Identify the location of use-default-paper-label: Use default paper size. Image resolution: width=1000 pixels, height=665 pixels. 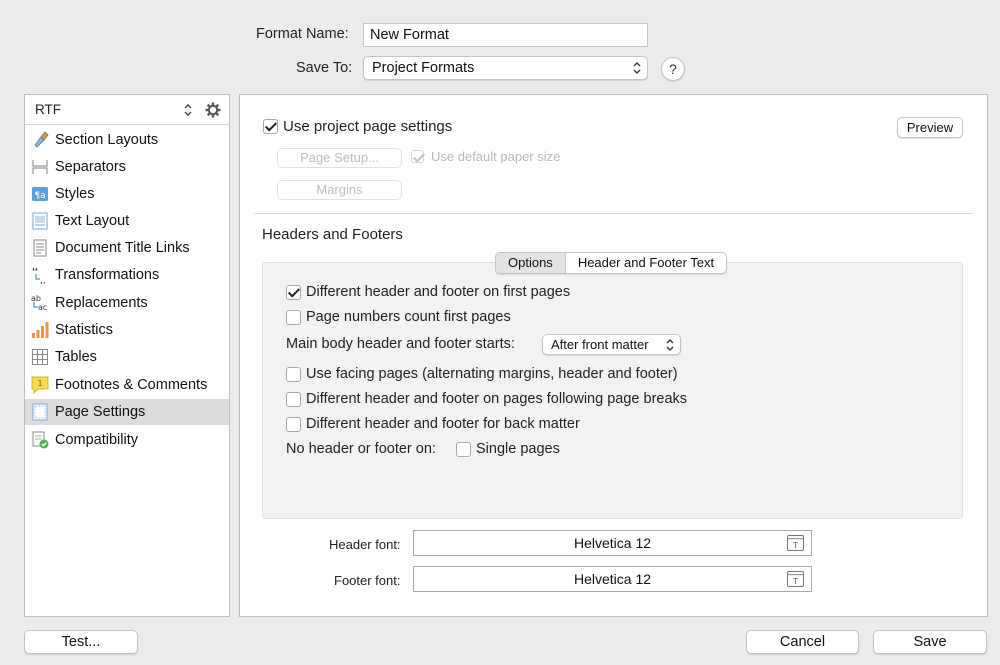
(496, 156).